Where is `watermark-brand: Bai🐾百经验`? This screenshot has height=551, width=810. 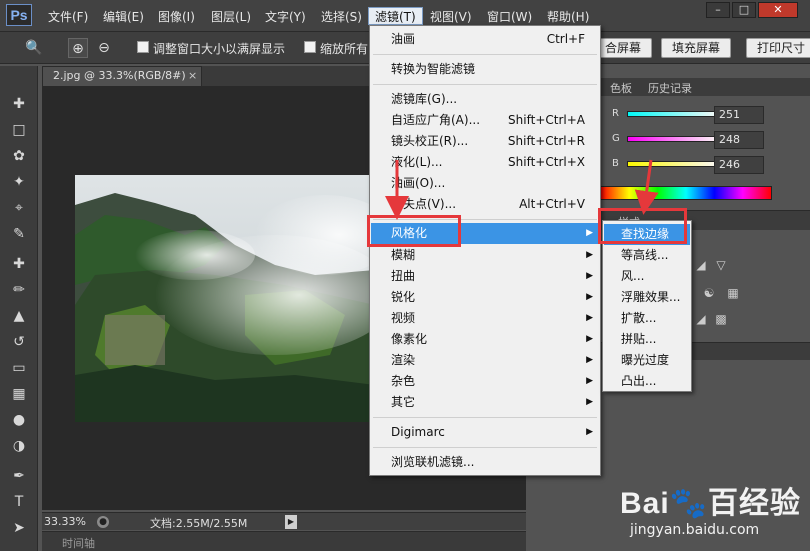 watermark-brand: Bai🐾百经验 is located at coordinates (711, 503).